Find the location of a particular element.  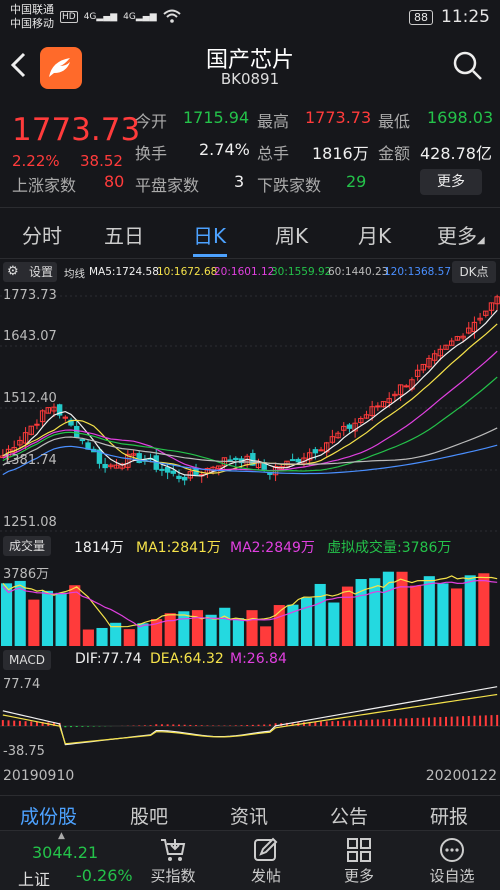

tab-weekly-k: 周K is located at coordinates (291, 234).